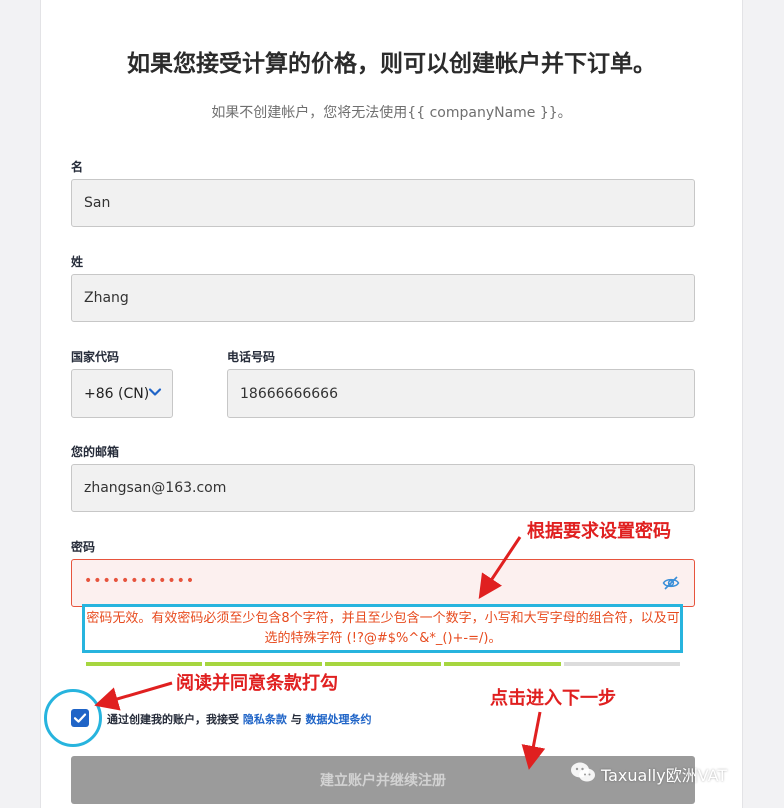 The height and width of the screenshot is (808, 784). Describe the element at coordinates (583, 774) in the screenshot. I see `wechat-icon` at that location.